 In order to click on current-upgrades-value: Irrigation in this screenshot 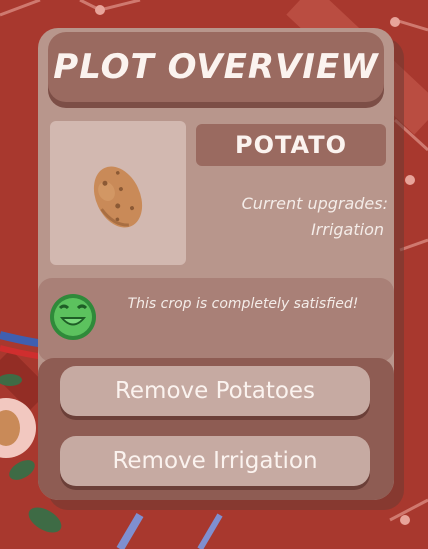, I will do `click(347, 229)`.